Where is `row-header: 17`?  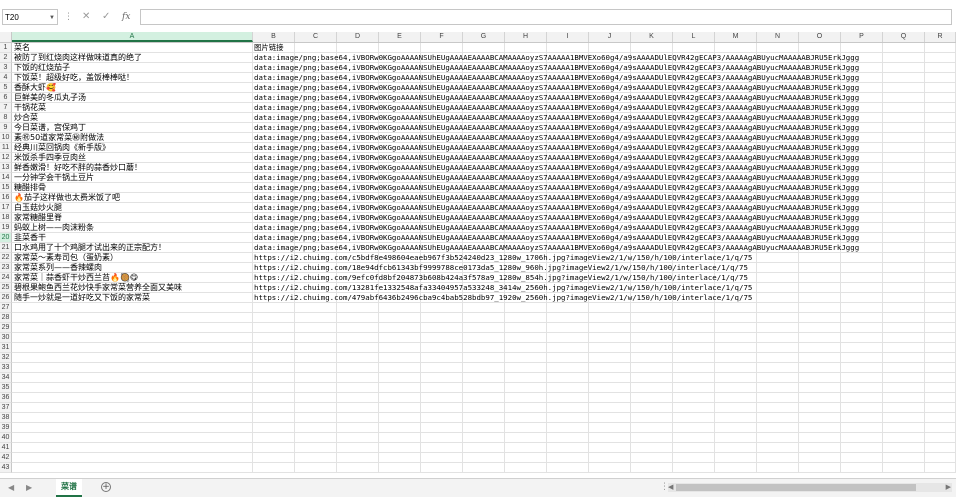
row-header: 17 is located at coordinates (6, 208).